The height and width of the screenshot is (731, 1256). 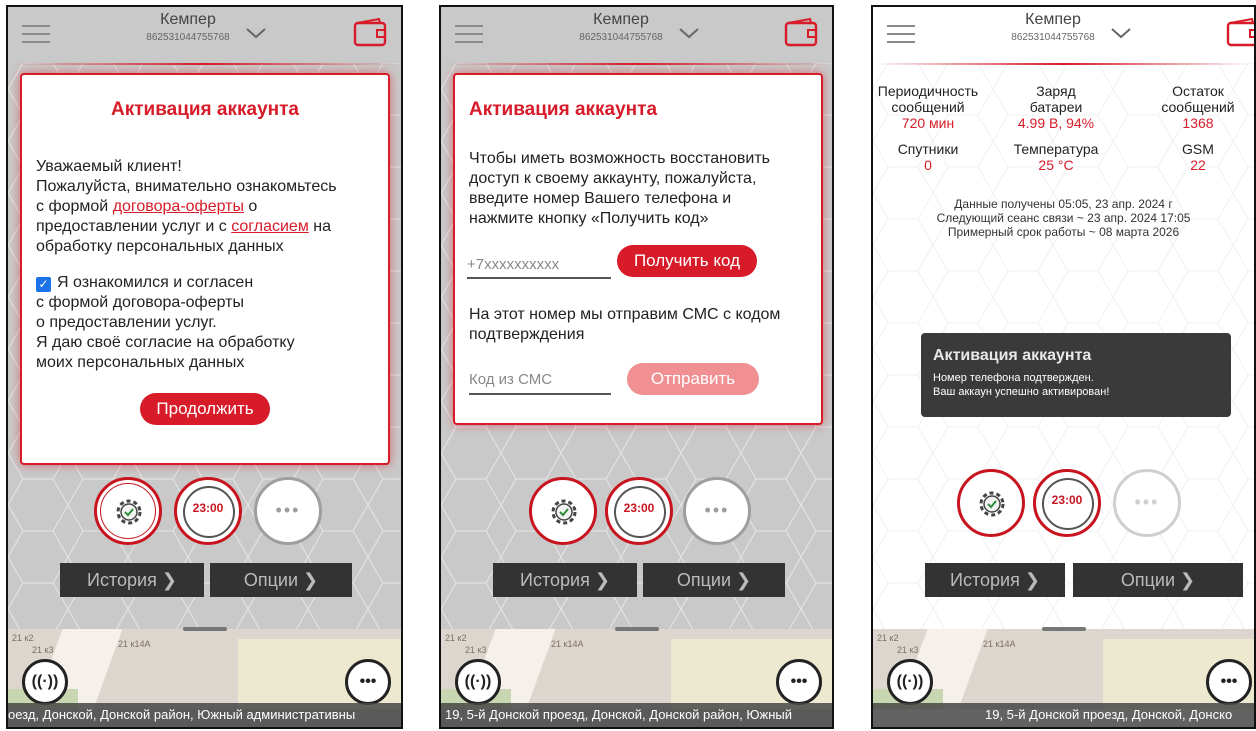 What do you see at coordinates (1198, 91) in the screenshot?
I see `stat-label: Остаток` at bounding box center [1198, 91].